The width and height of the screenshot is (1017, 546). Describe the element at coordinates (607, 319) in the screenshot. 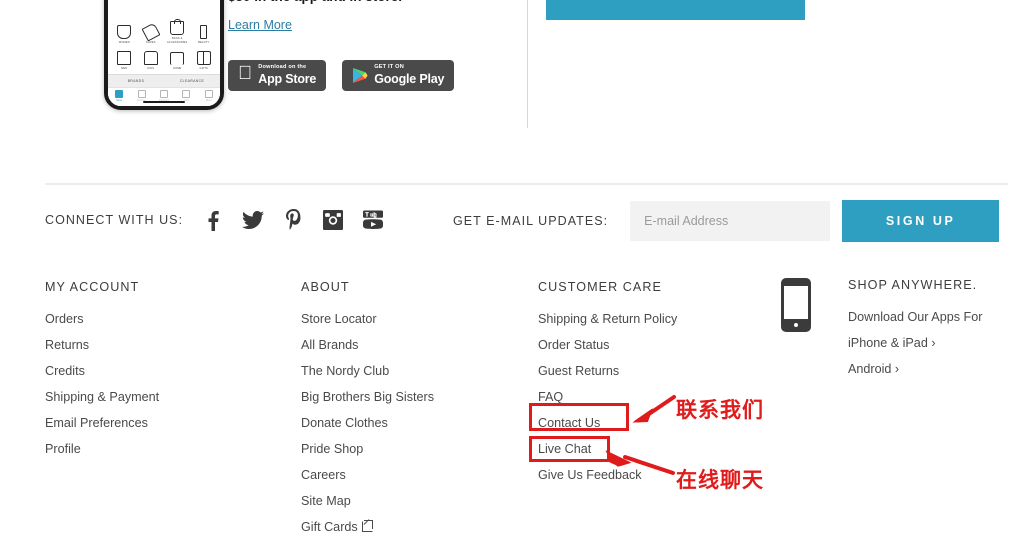

I see `footer-link-shipping-return-policy: Shipping & Return Policy` at that location.